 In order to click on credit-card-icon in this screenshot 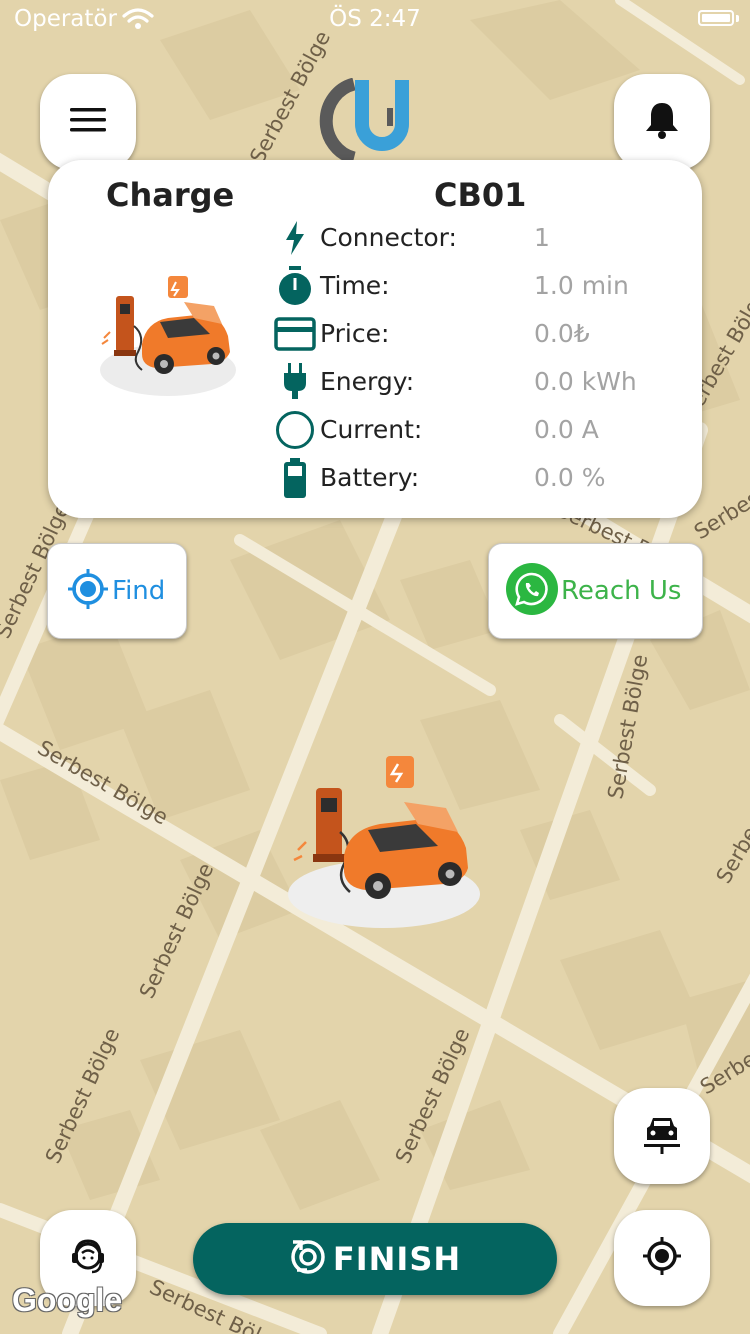, I will do `click(295, 334)`.